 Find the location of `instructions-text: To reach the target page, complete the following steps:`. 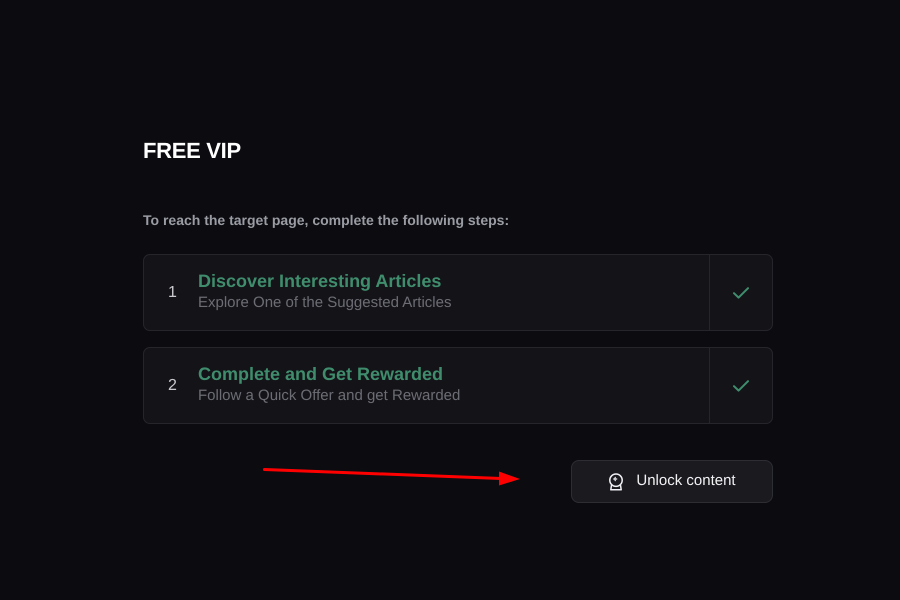

instructions-text: To reach the target page, complete the following steps: is located at coordinates (326, 221).